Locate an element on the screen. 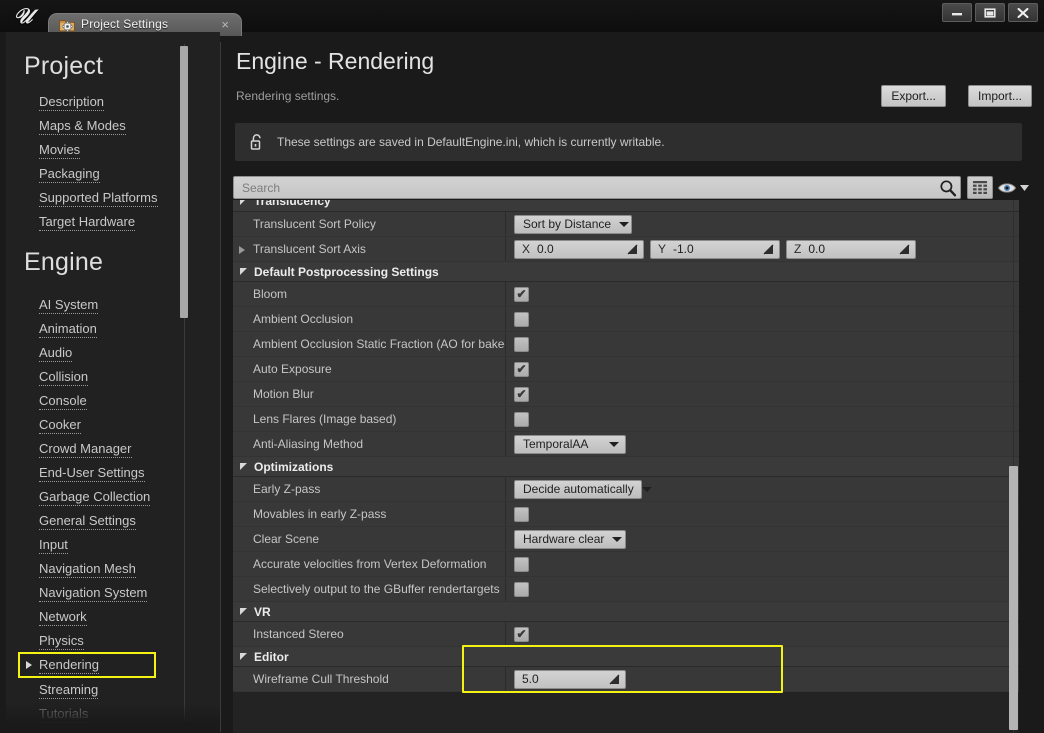  minimize-button is located at coordinates (957, 12).